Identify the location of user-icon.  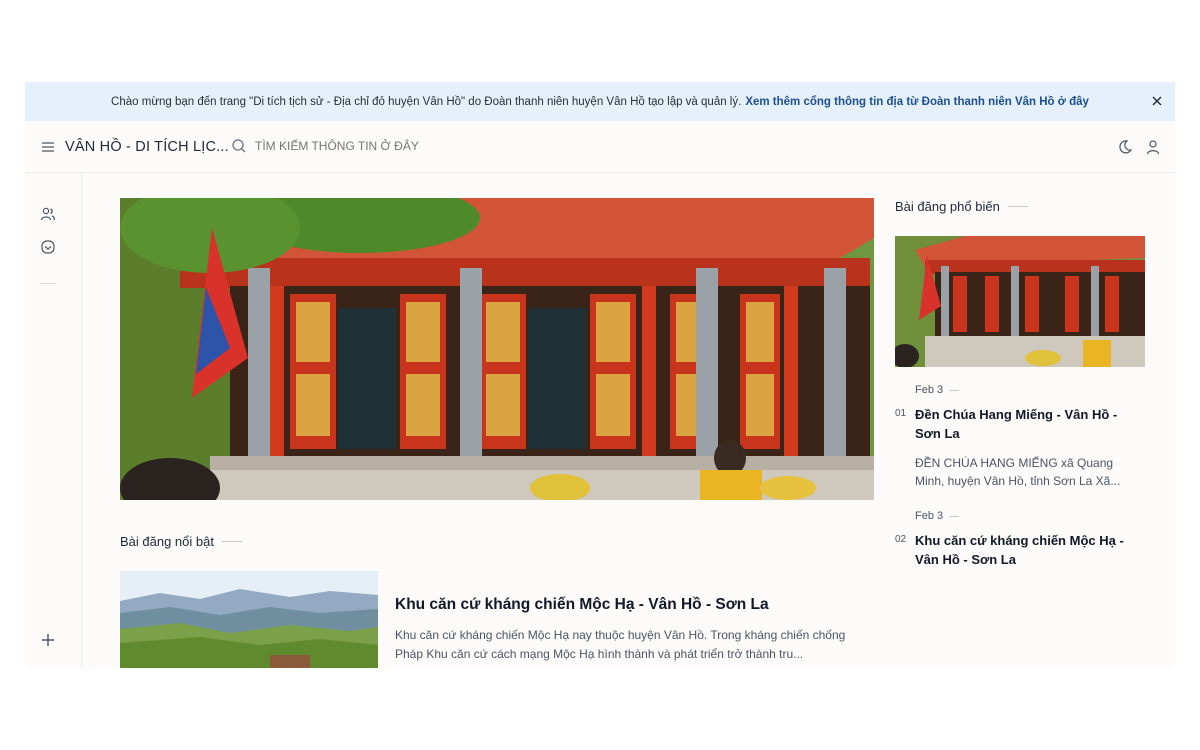
(1153, 147).